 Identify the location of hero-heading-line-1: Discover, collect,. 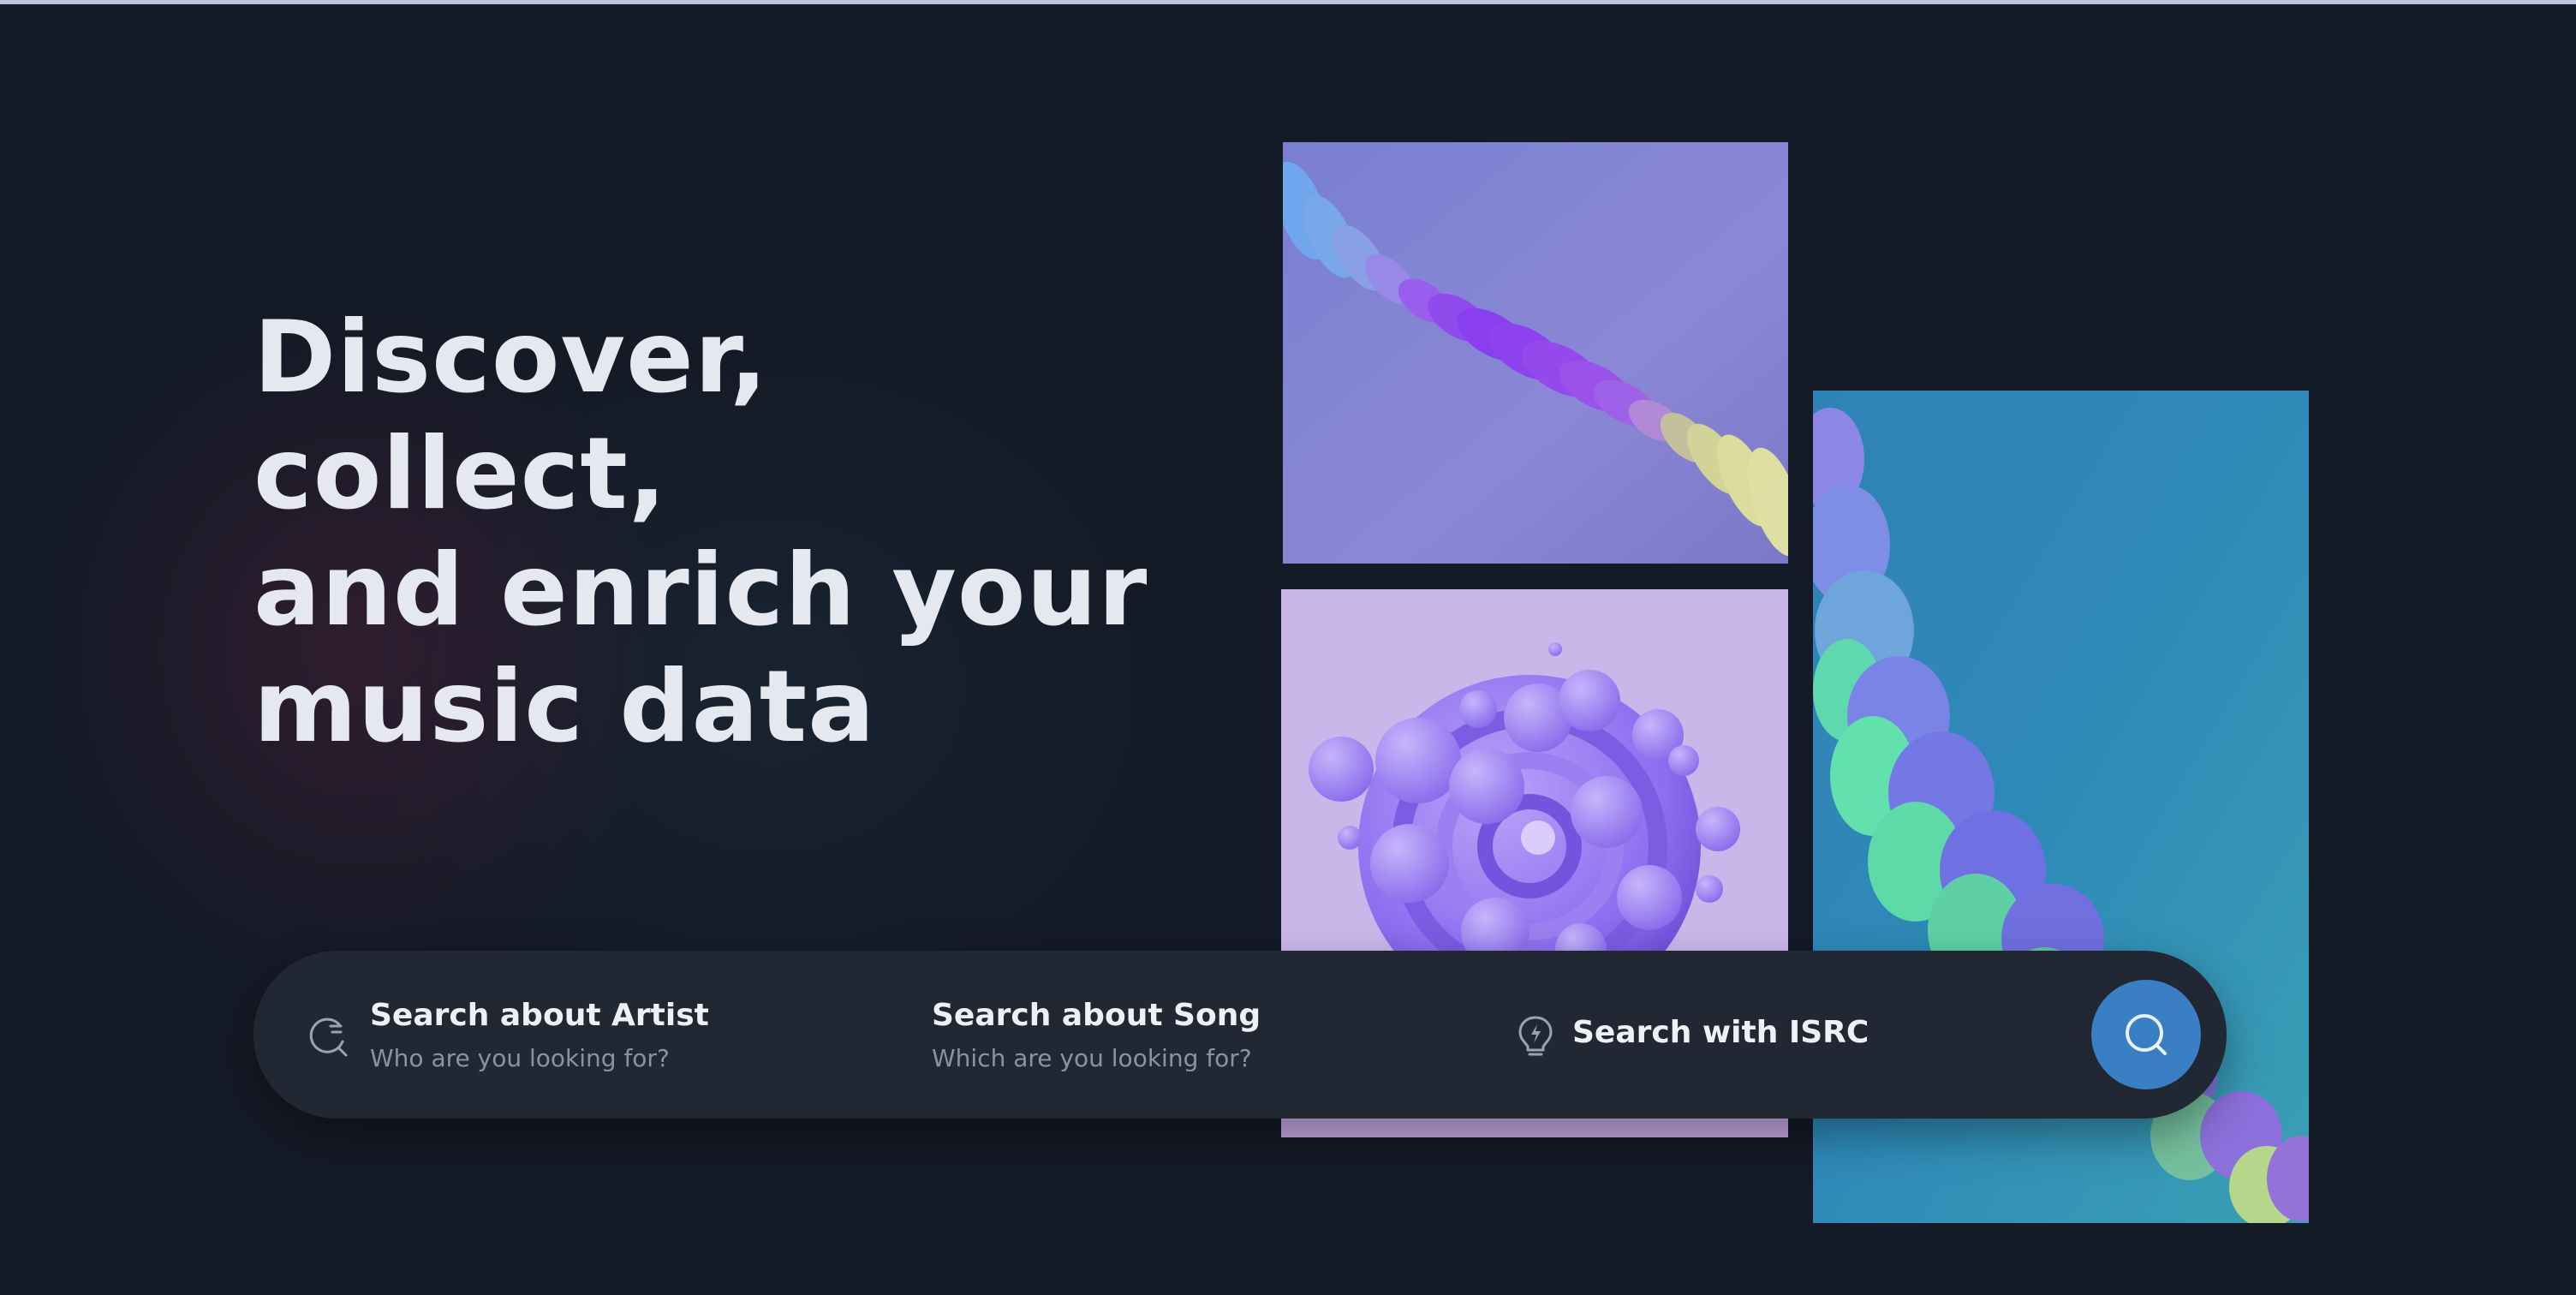
(511, 416).